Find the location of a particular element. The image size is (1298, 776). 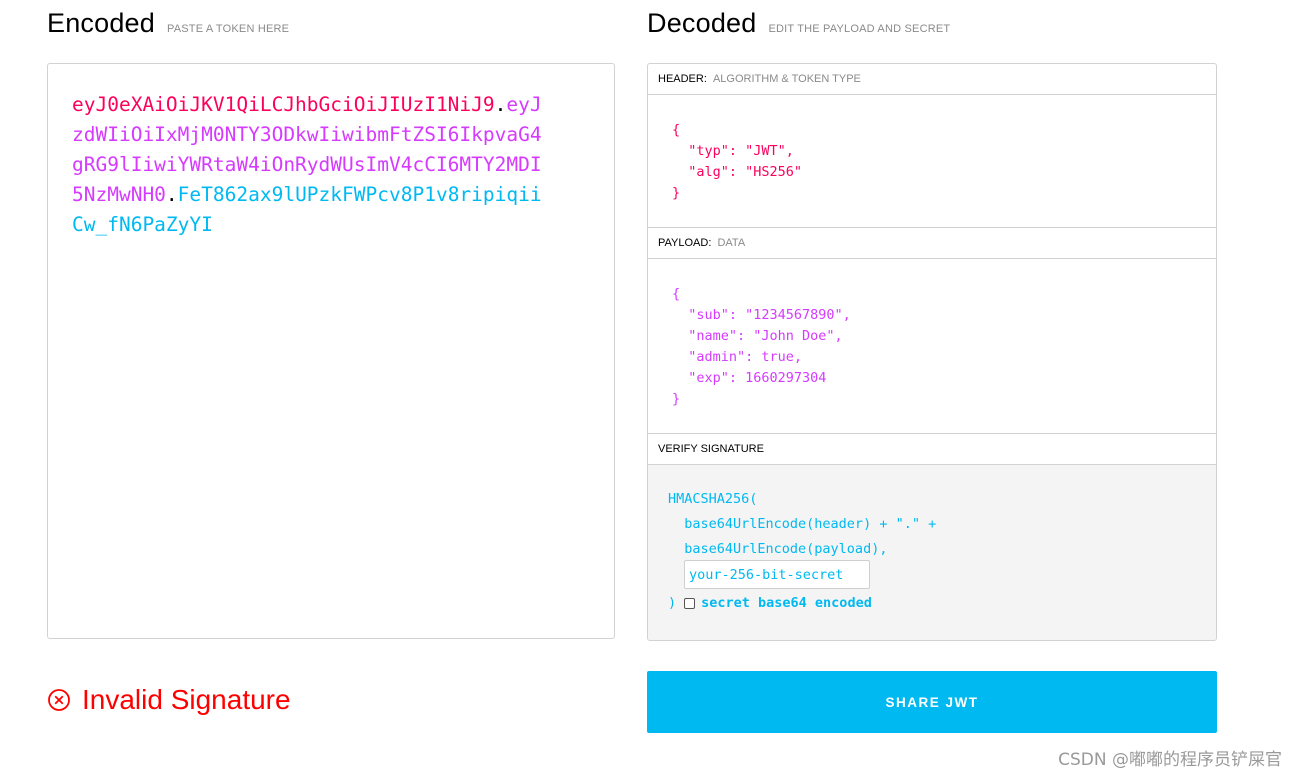

signature-close-row: ) secret base64 encoded is located at coordinates (770, 603).